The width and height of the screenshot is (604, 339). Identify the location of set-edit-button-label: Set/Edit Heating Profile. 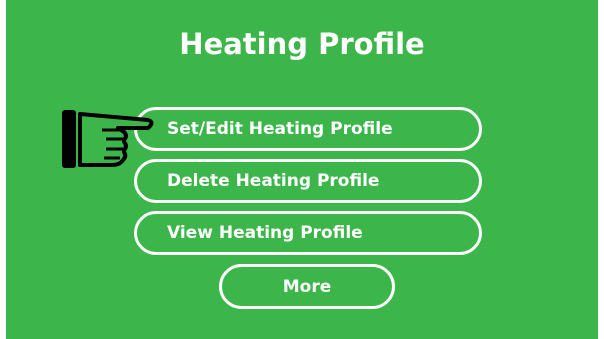
(280, 129).